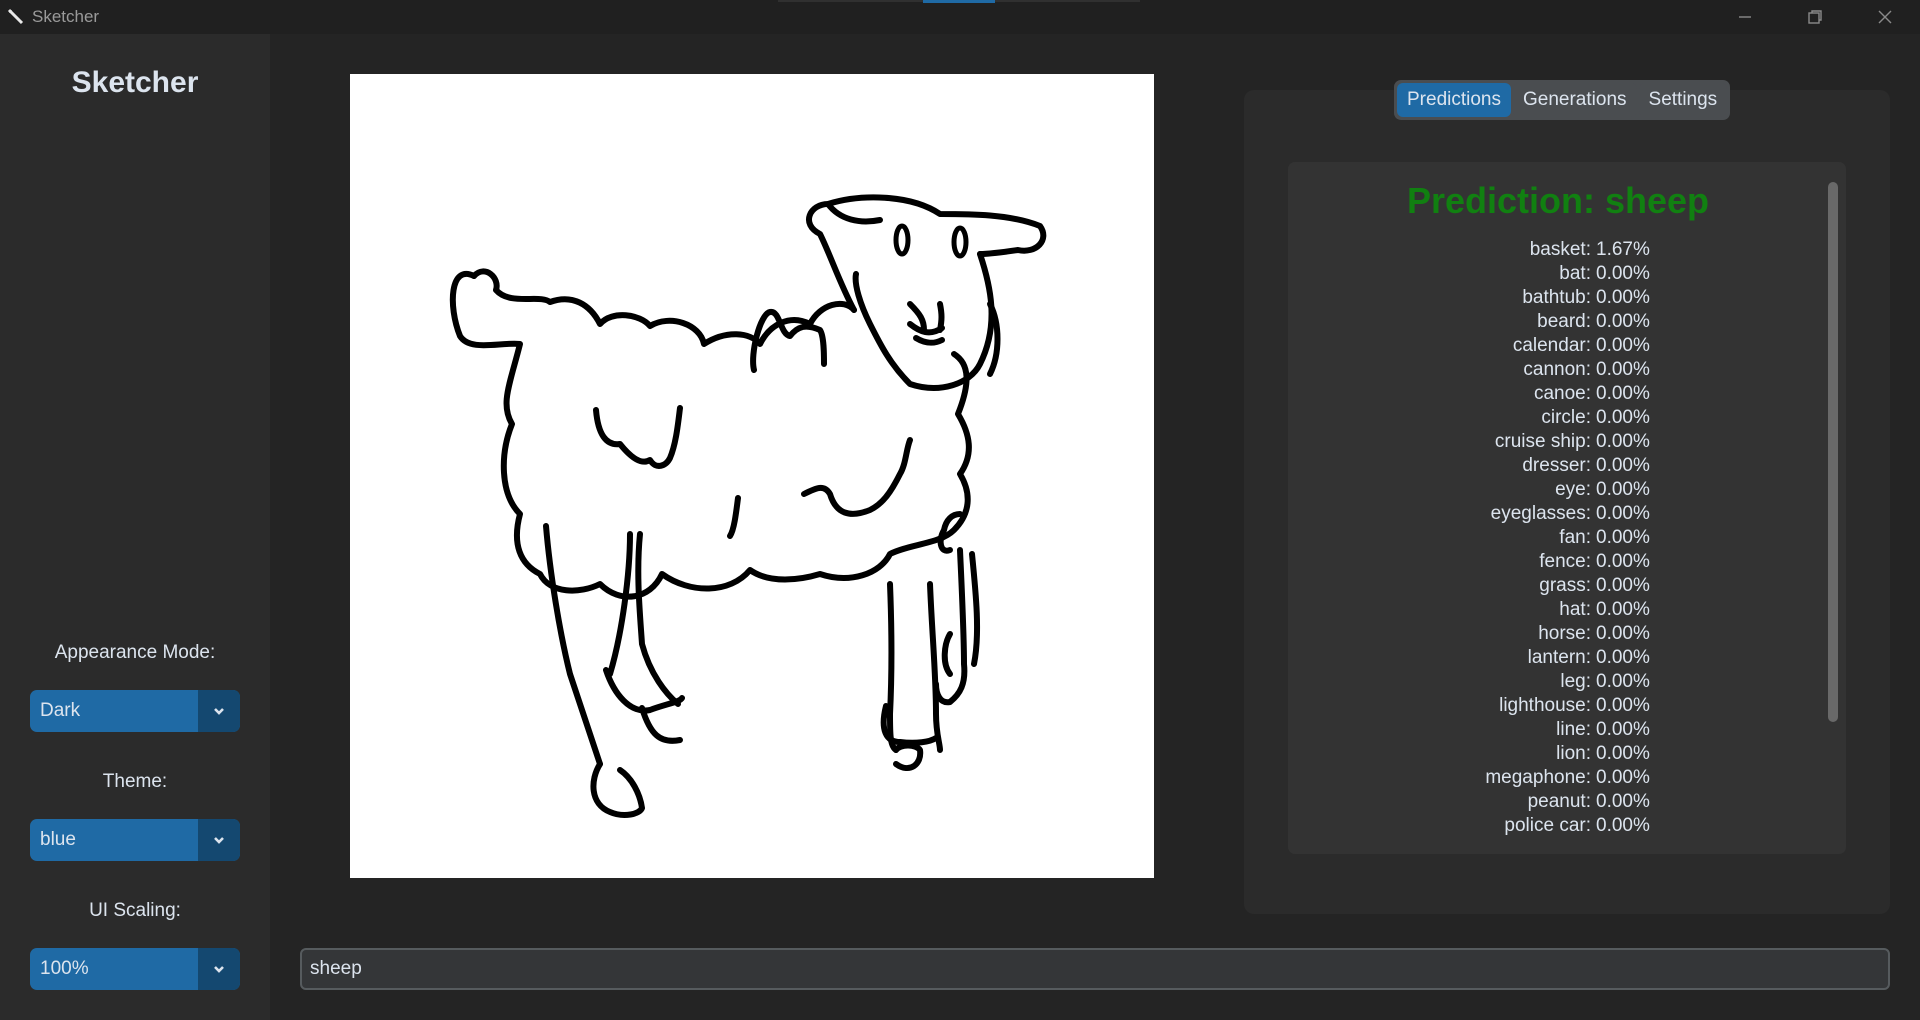 This screenshot has width=1920, height=1020. I want to click on theme-label: Theme:, so click(135, 781).